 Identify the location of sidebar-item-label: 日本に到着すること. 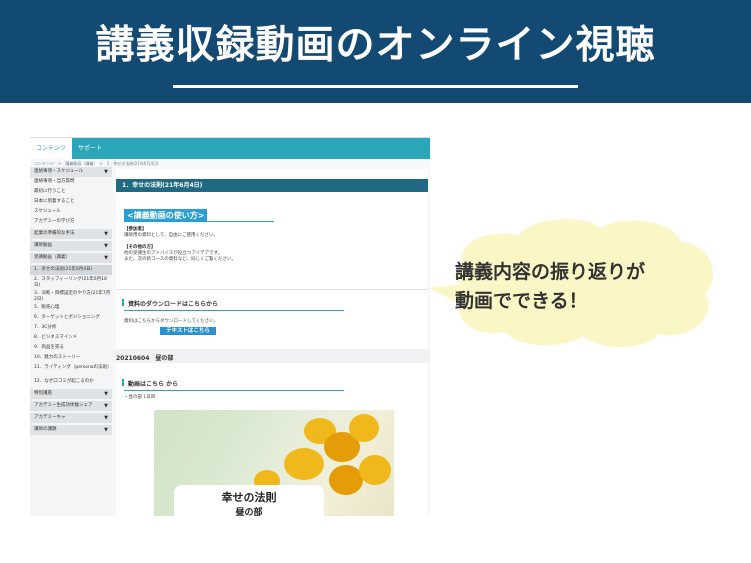
(54, 201).